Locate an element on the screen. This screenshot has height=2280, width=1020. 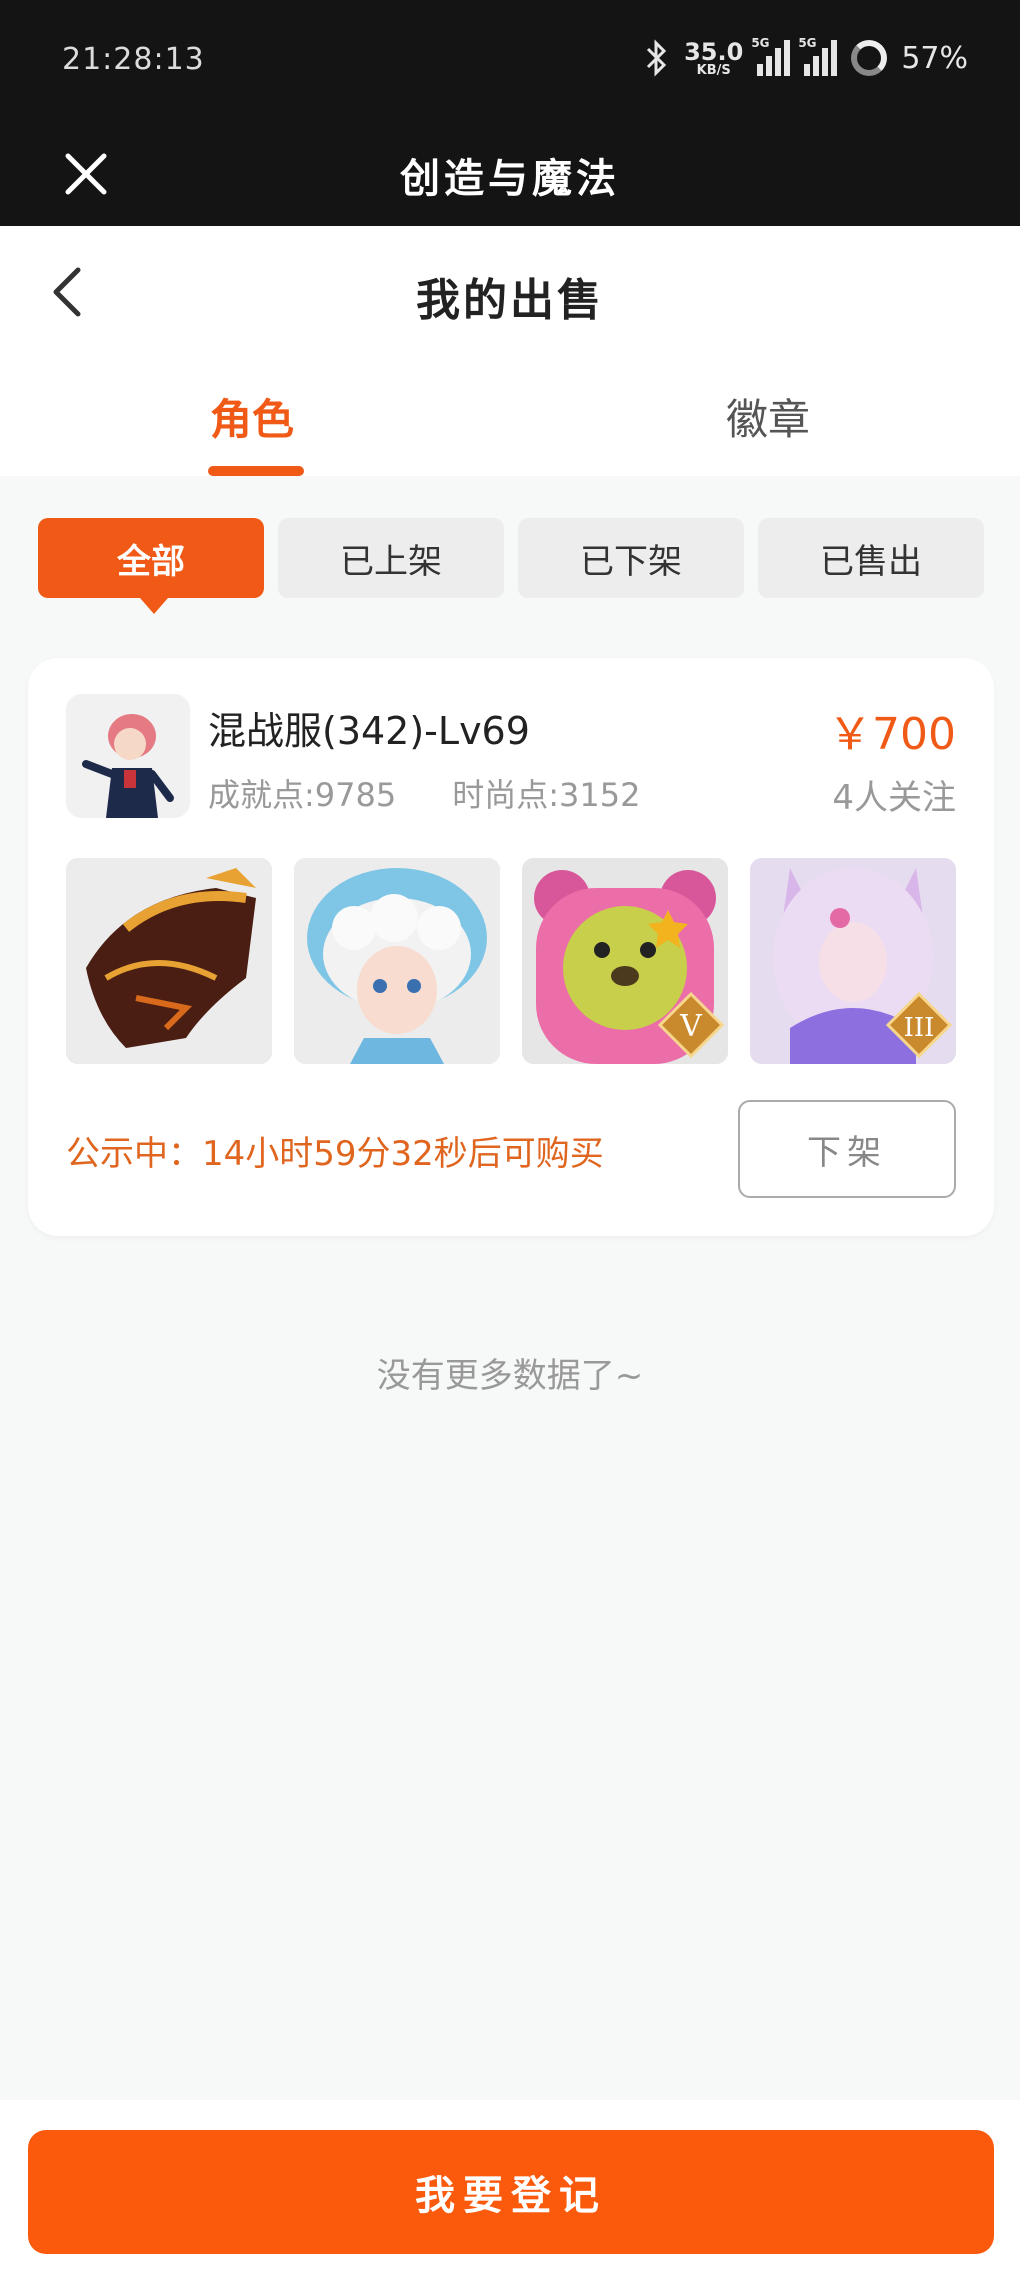
network-speed: 35.0 KB/S is located at coordinates (714, 57).